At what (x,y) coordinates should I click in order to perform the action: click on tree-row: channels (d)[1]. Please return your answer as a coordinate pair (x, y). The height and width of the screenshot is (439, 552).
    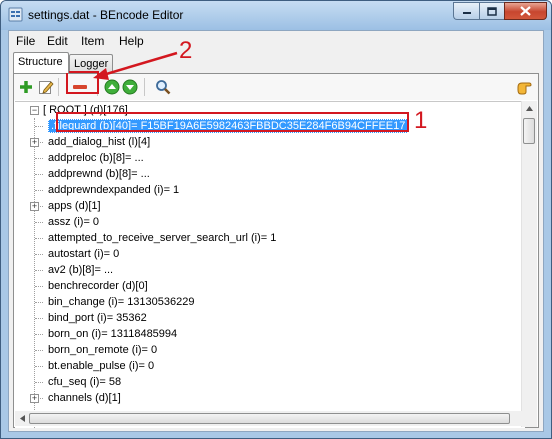
    Looking at the image, I should click on (84, 398).